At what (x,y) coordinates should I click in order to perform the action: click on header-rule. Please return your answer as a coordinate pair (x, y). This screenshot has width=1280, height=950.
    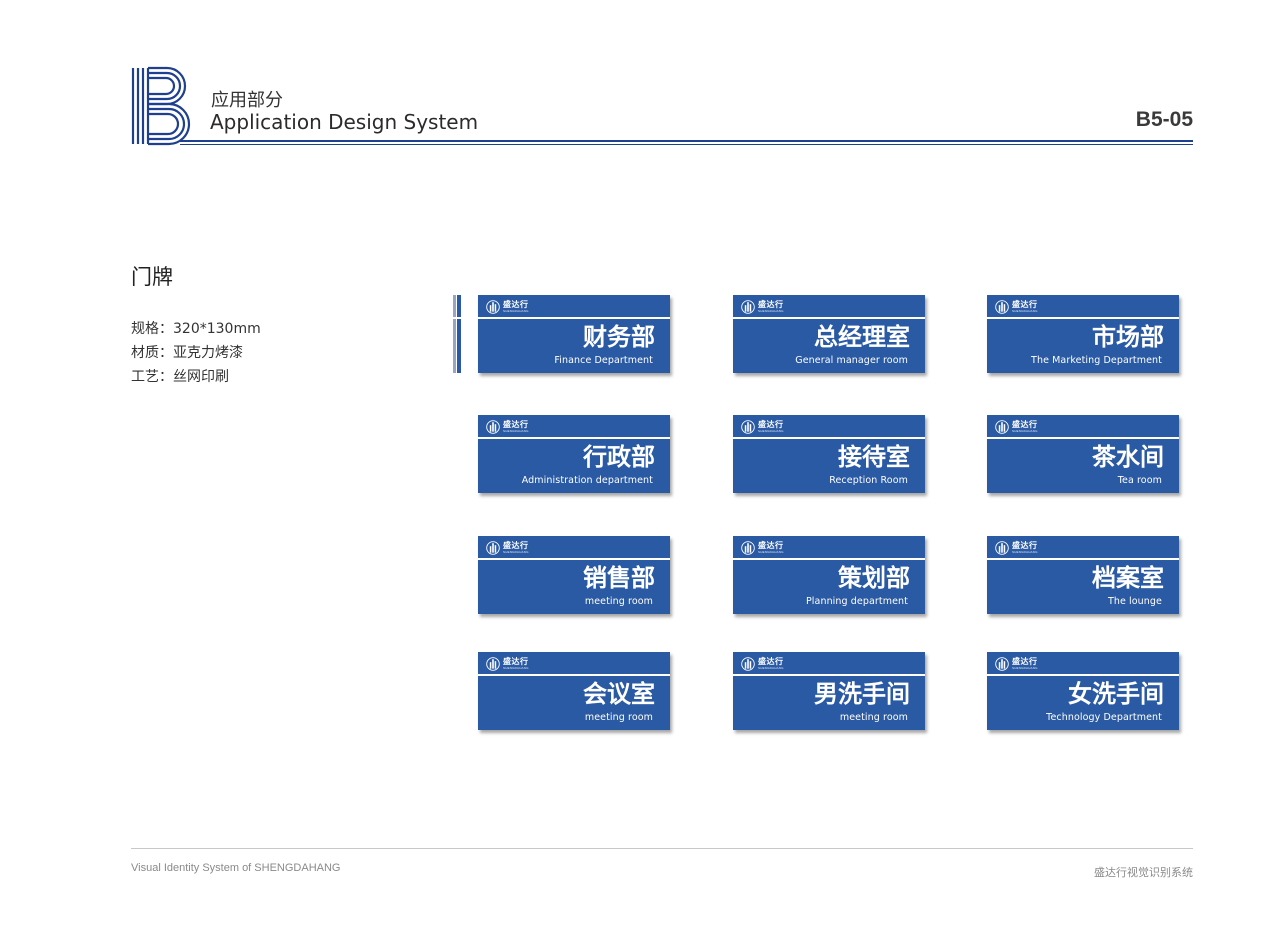
    Looking at the image, I should click on (686, 141).